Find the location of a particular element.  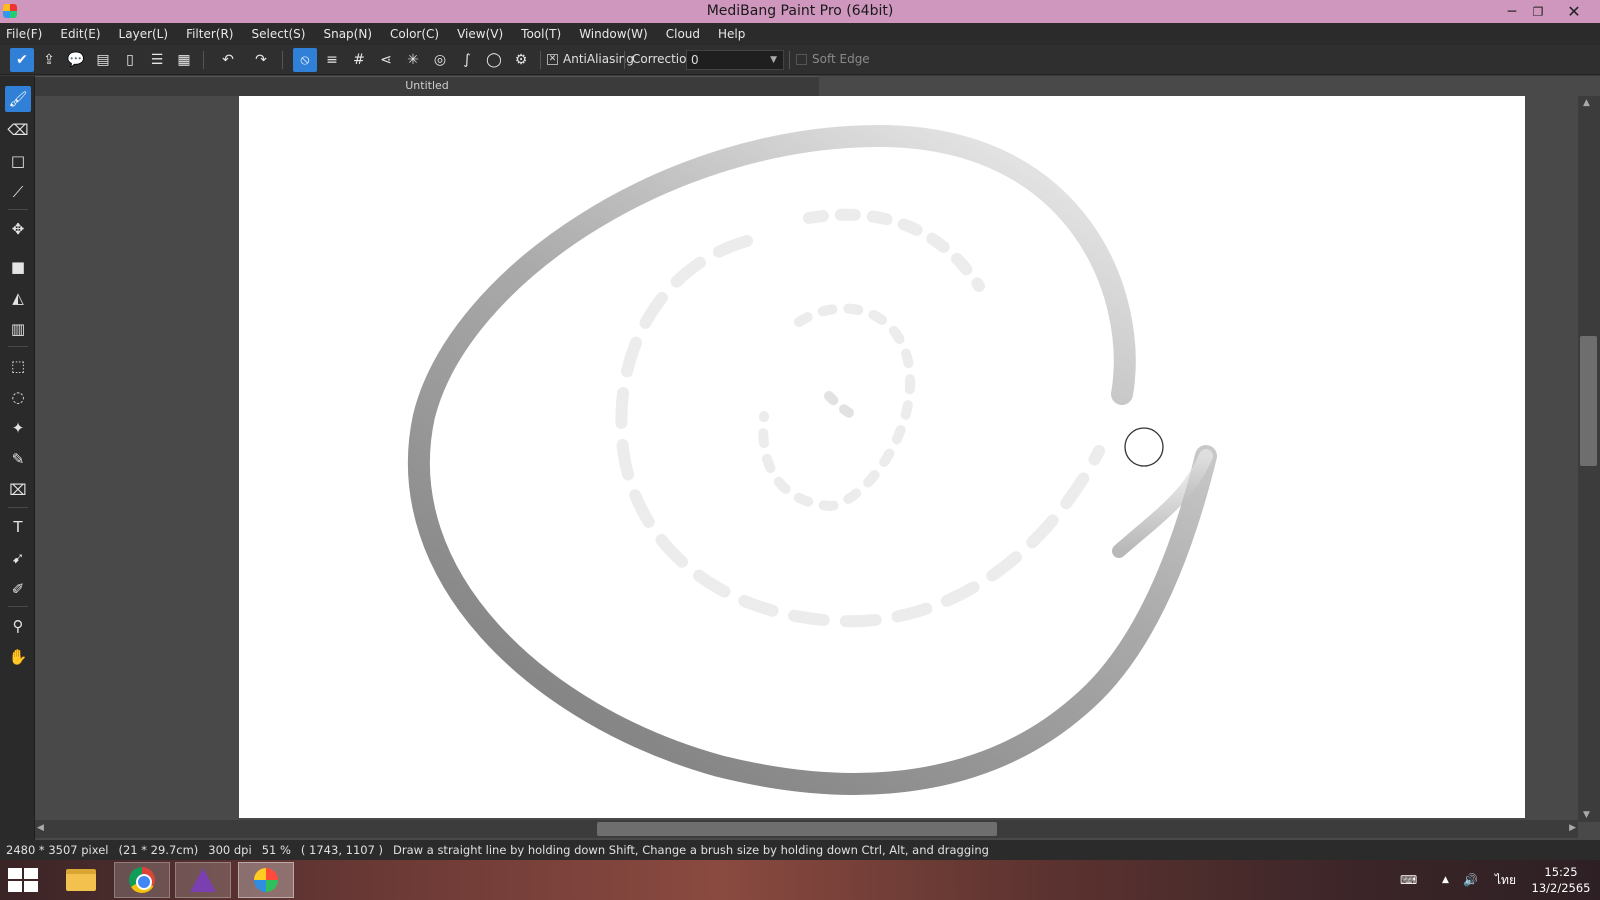

file-explorer-button is located at coordinates (81, 880).